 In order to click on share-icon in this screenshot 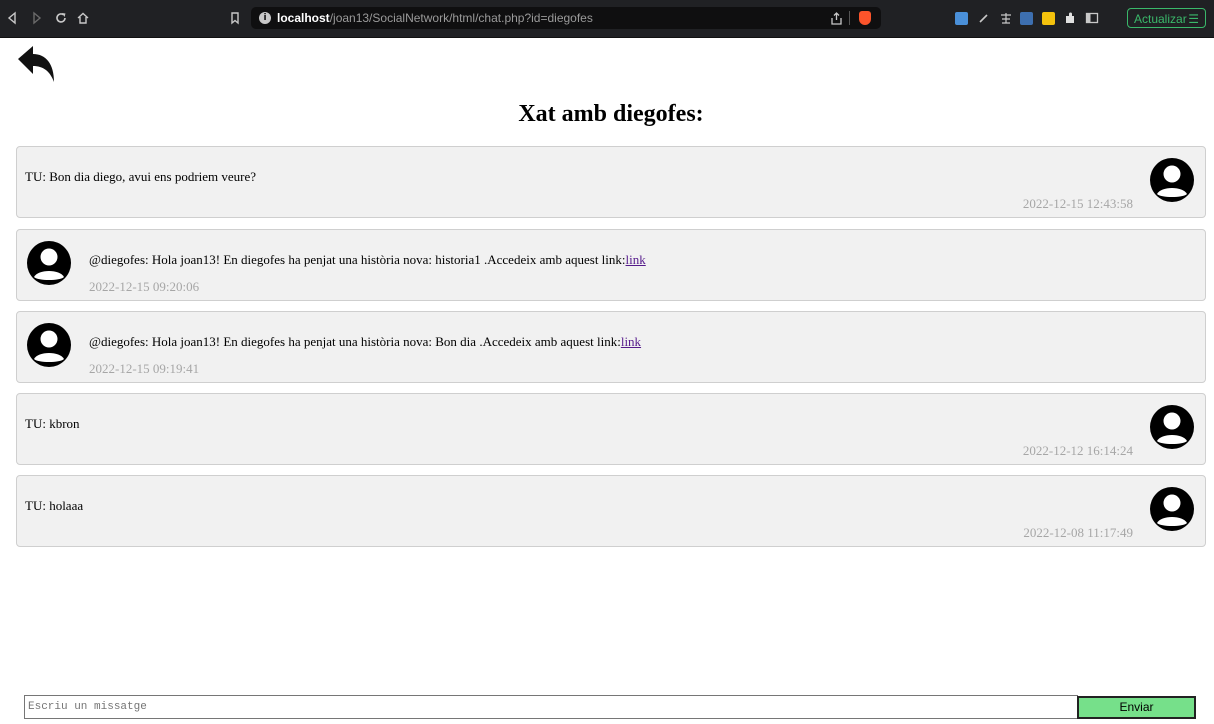, I will do `click(836, 18)`.